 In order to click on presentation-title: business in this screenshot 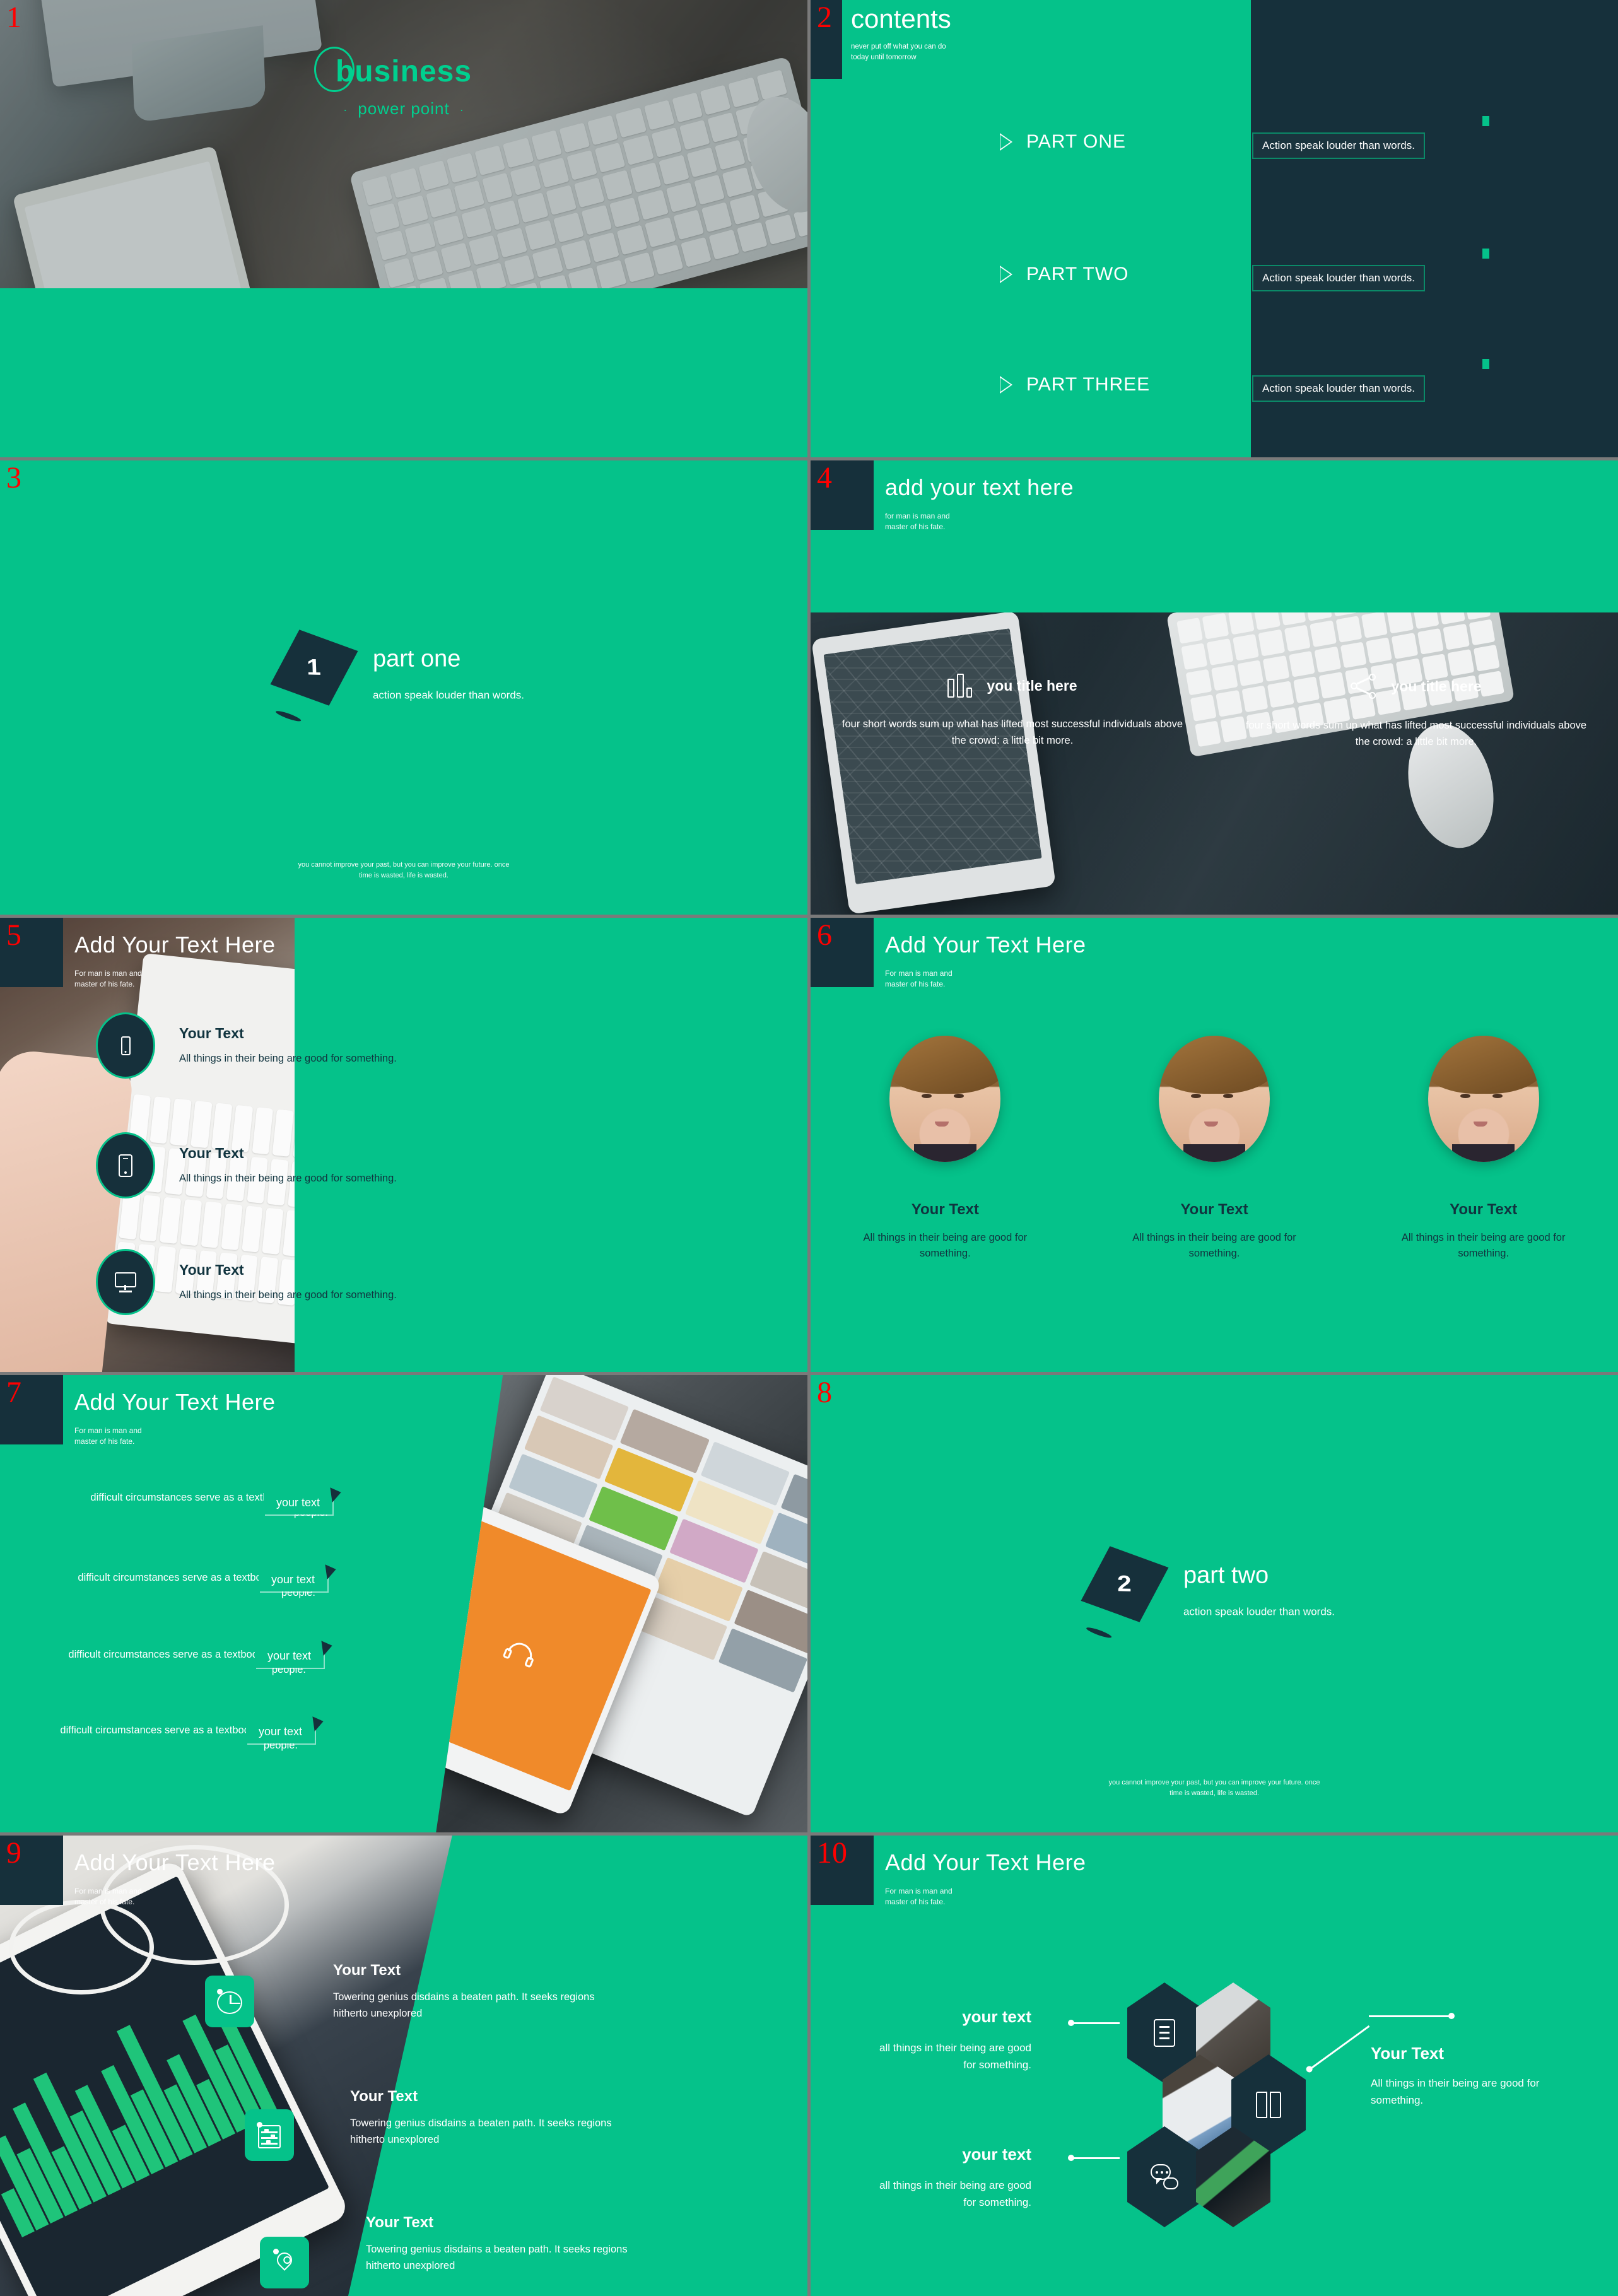, I will do `click(393, 69)`.